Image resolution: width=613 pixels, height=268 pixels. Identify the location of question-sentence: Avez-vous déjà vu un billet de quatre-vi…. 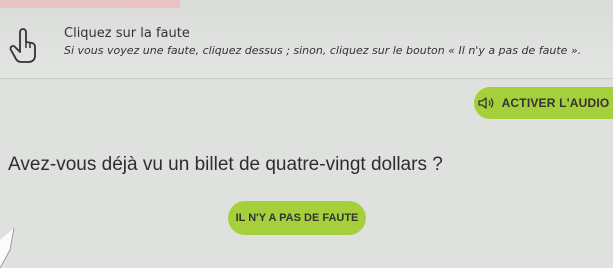
(225, 165).